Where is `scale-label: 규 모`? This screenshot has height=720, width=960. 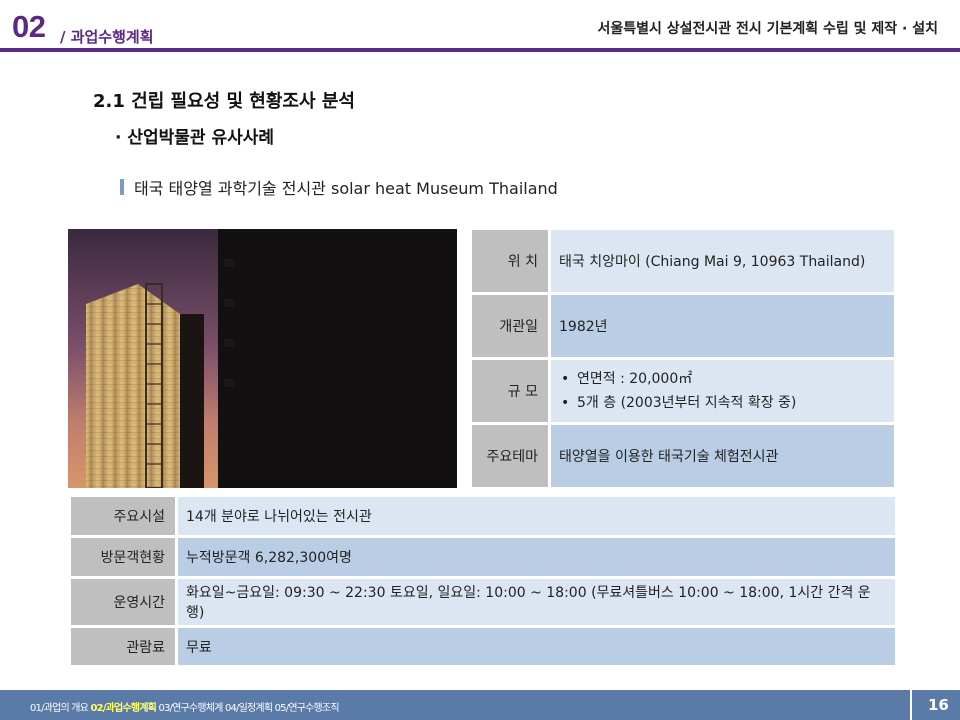
scale-label: 규 모 is located at coordinates (510, 391).